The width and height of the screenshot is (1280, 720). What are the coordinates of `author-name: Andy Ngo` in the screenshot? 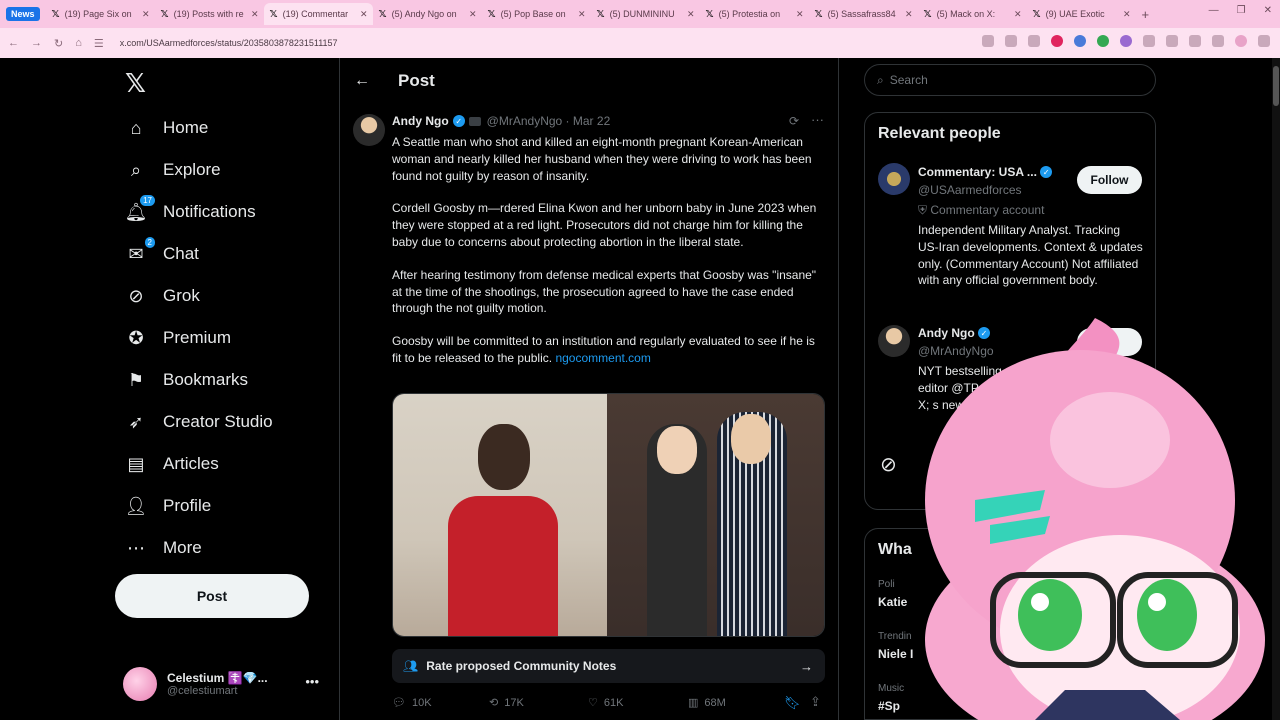 It's located at (420, 121).